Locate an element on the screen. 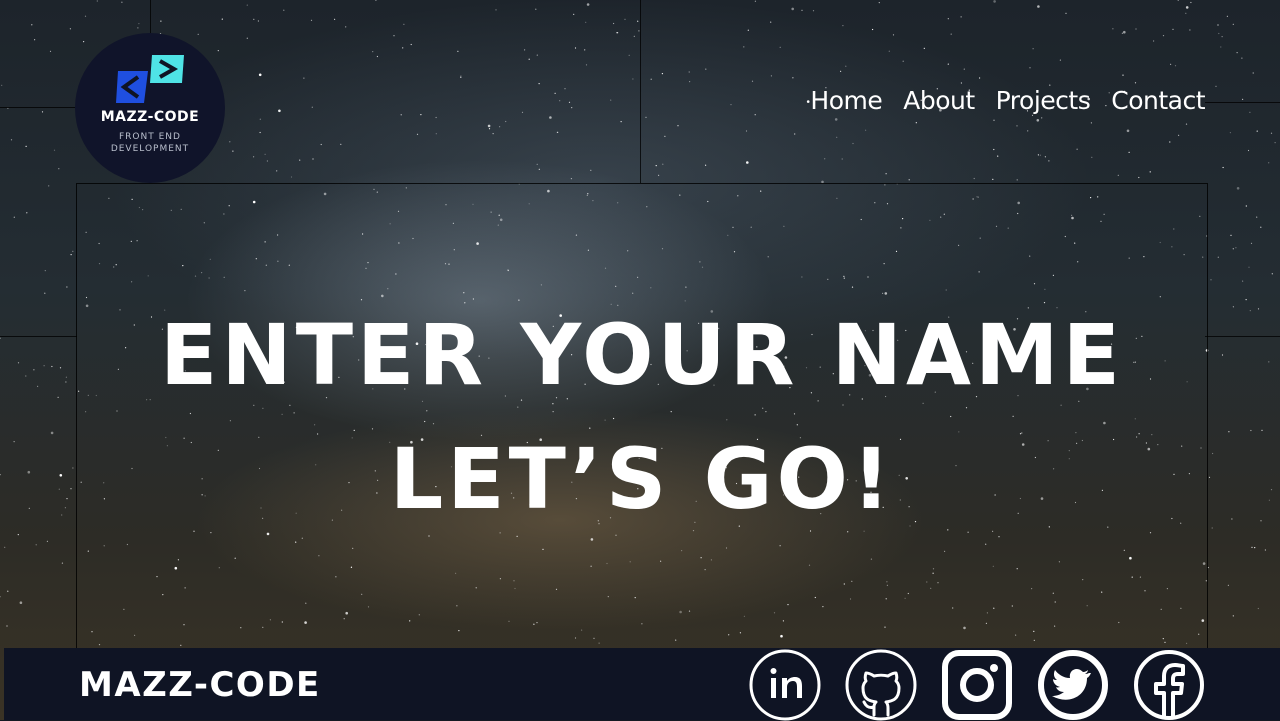 This screenshot has height=721, width=1280. instagram-link is located at coordinates (977, 685).